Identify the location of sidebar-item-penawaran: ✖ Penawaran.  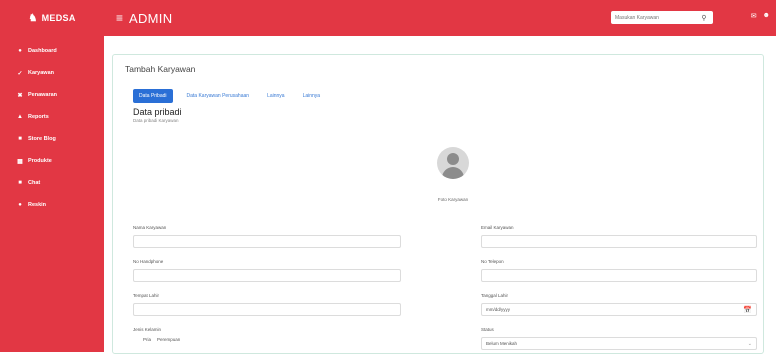
(52, 95).